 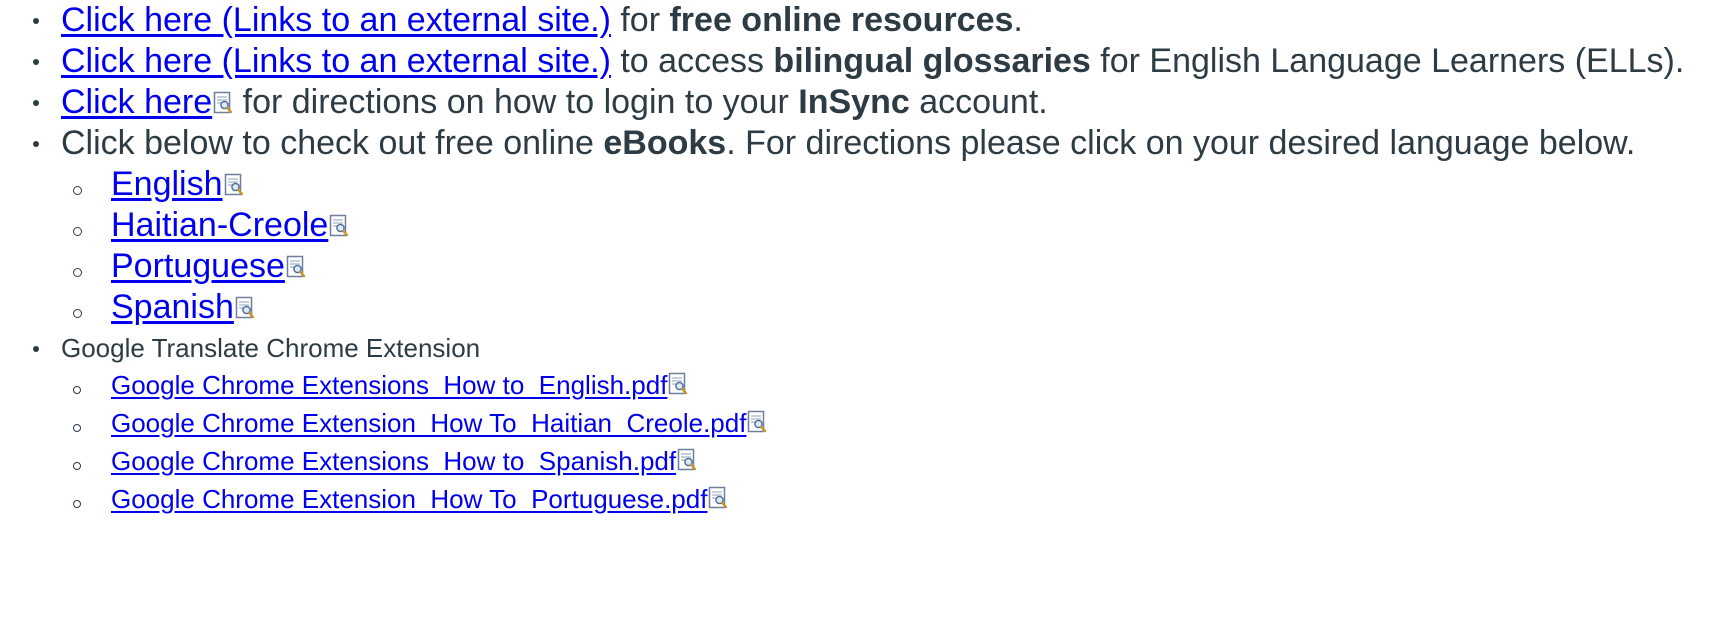 I want to click on item-text: for English Language Learners (ELLs)., so click(x=1387, y=61).